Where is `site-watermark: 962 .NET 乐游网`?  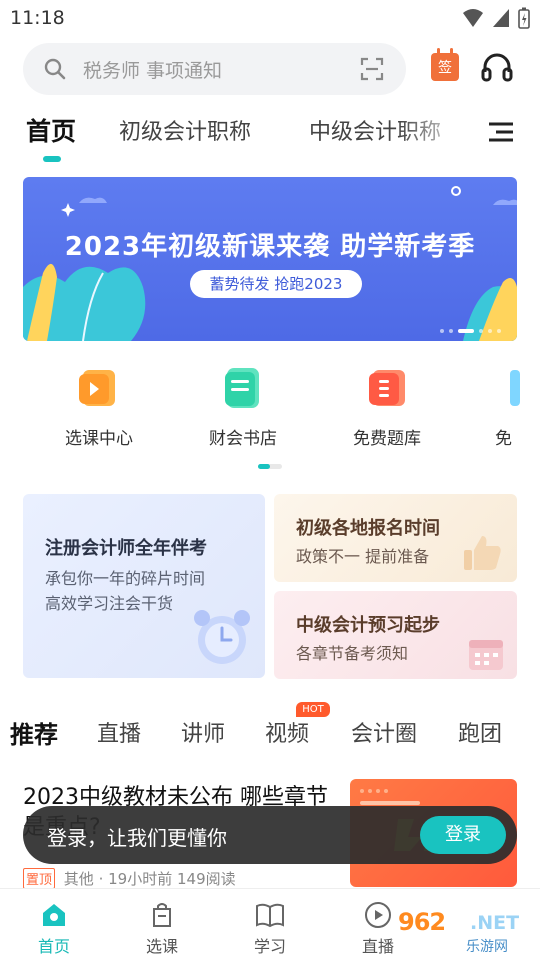
site-watermark: 962 .NET 乐游网 is located at coordinates (466, 932).